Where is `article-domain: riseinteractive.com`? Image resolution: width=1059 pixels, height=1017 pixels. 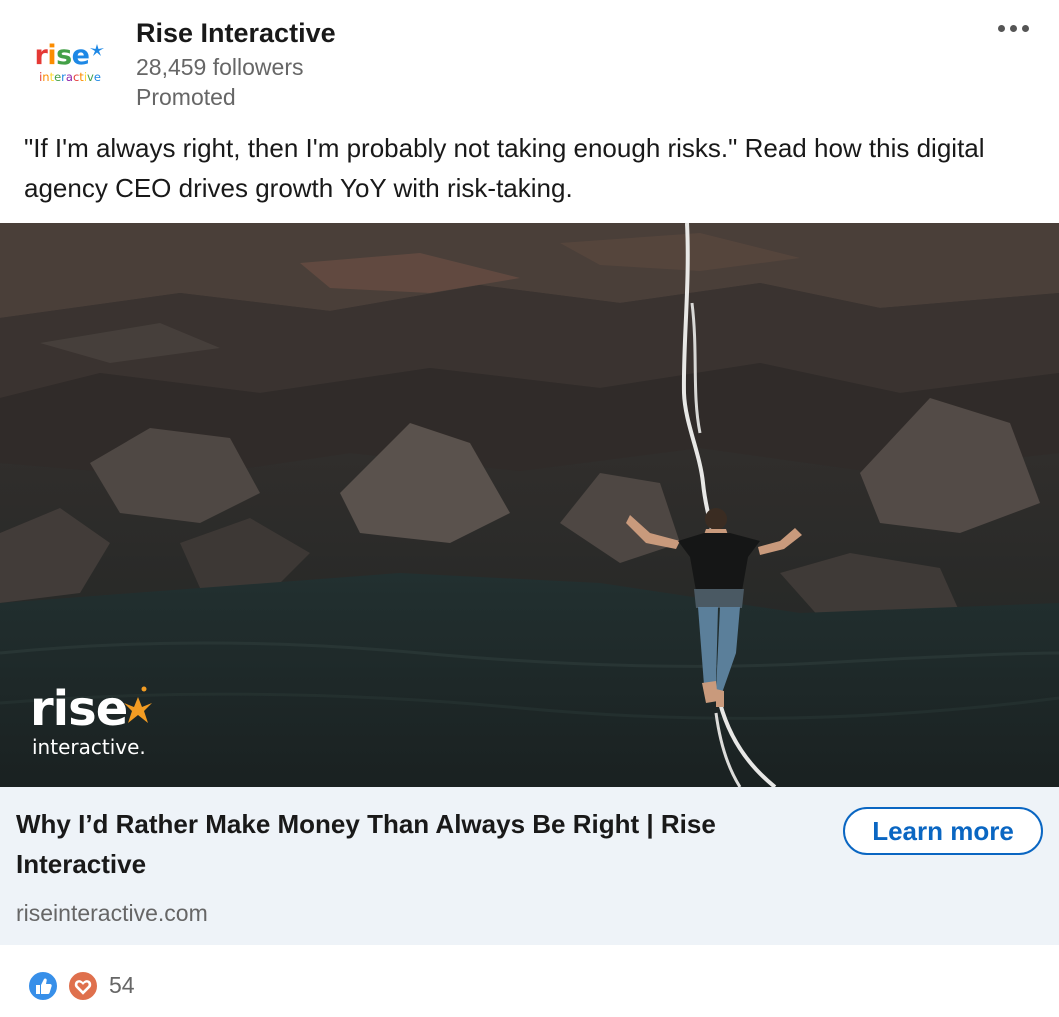 article-domain: riseinteractive.com is located at coordinates (112, 913).